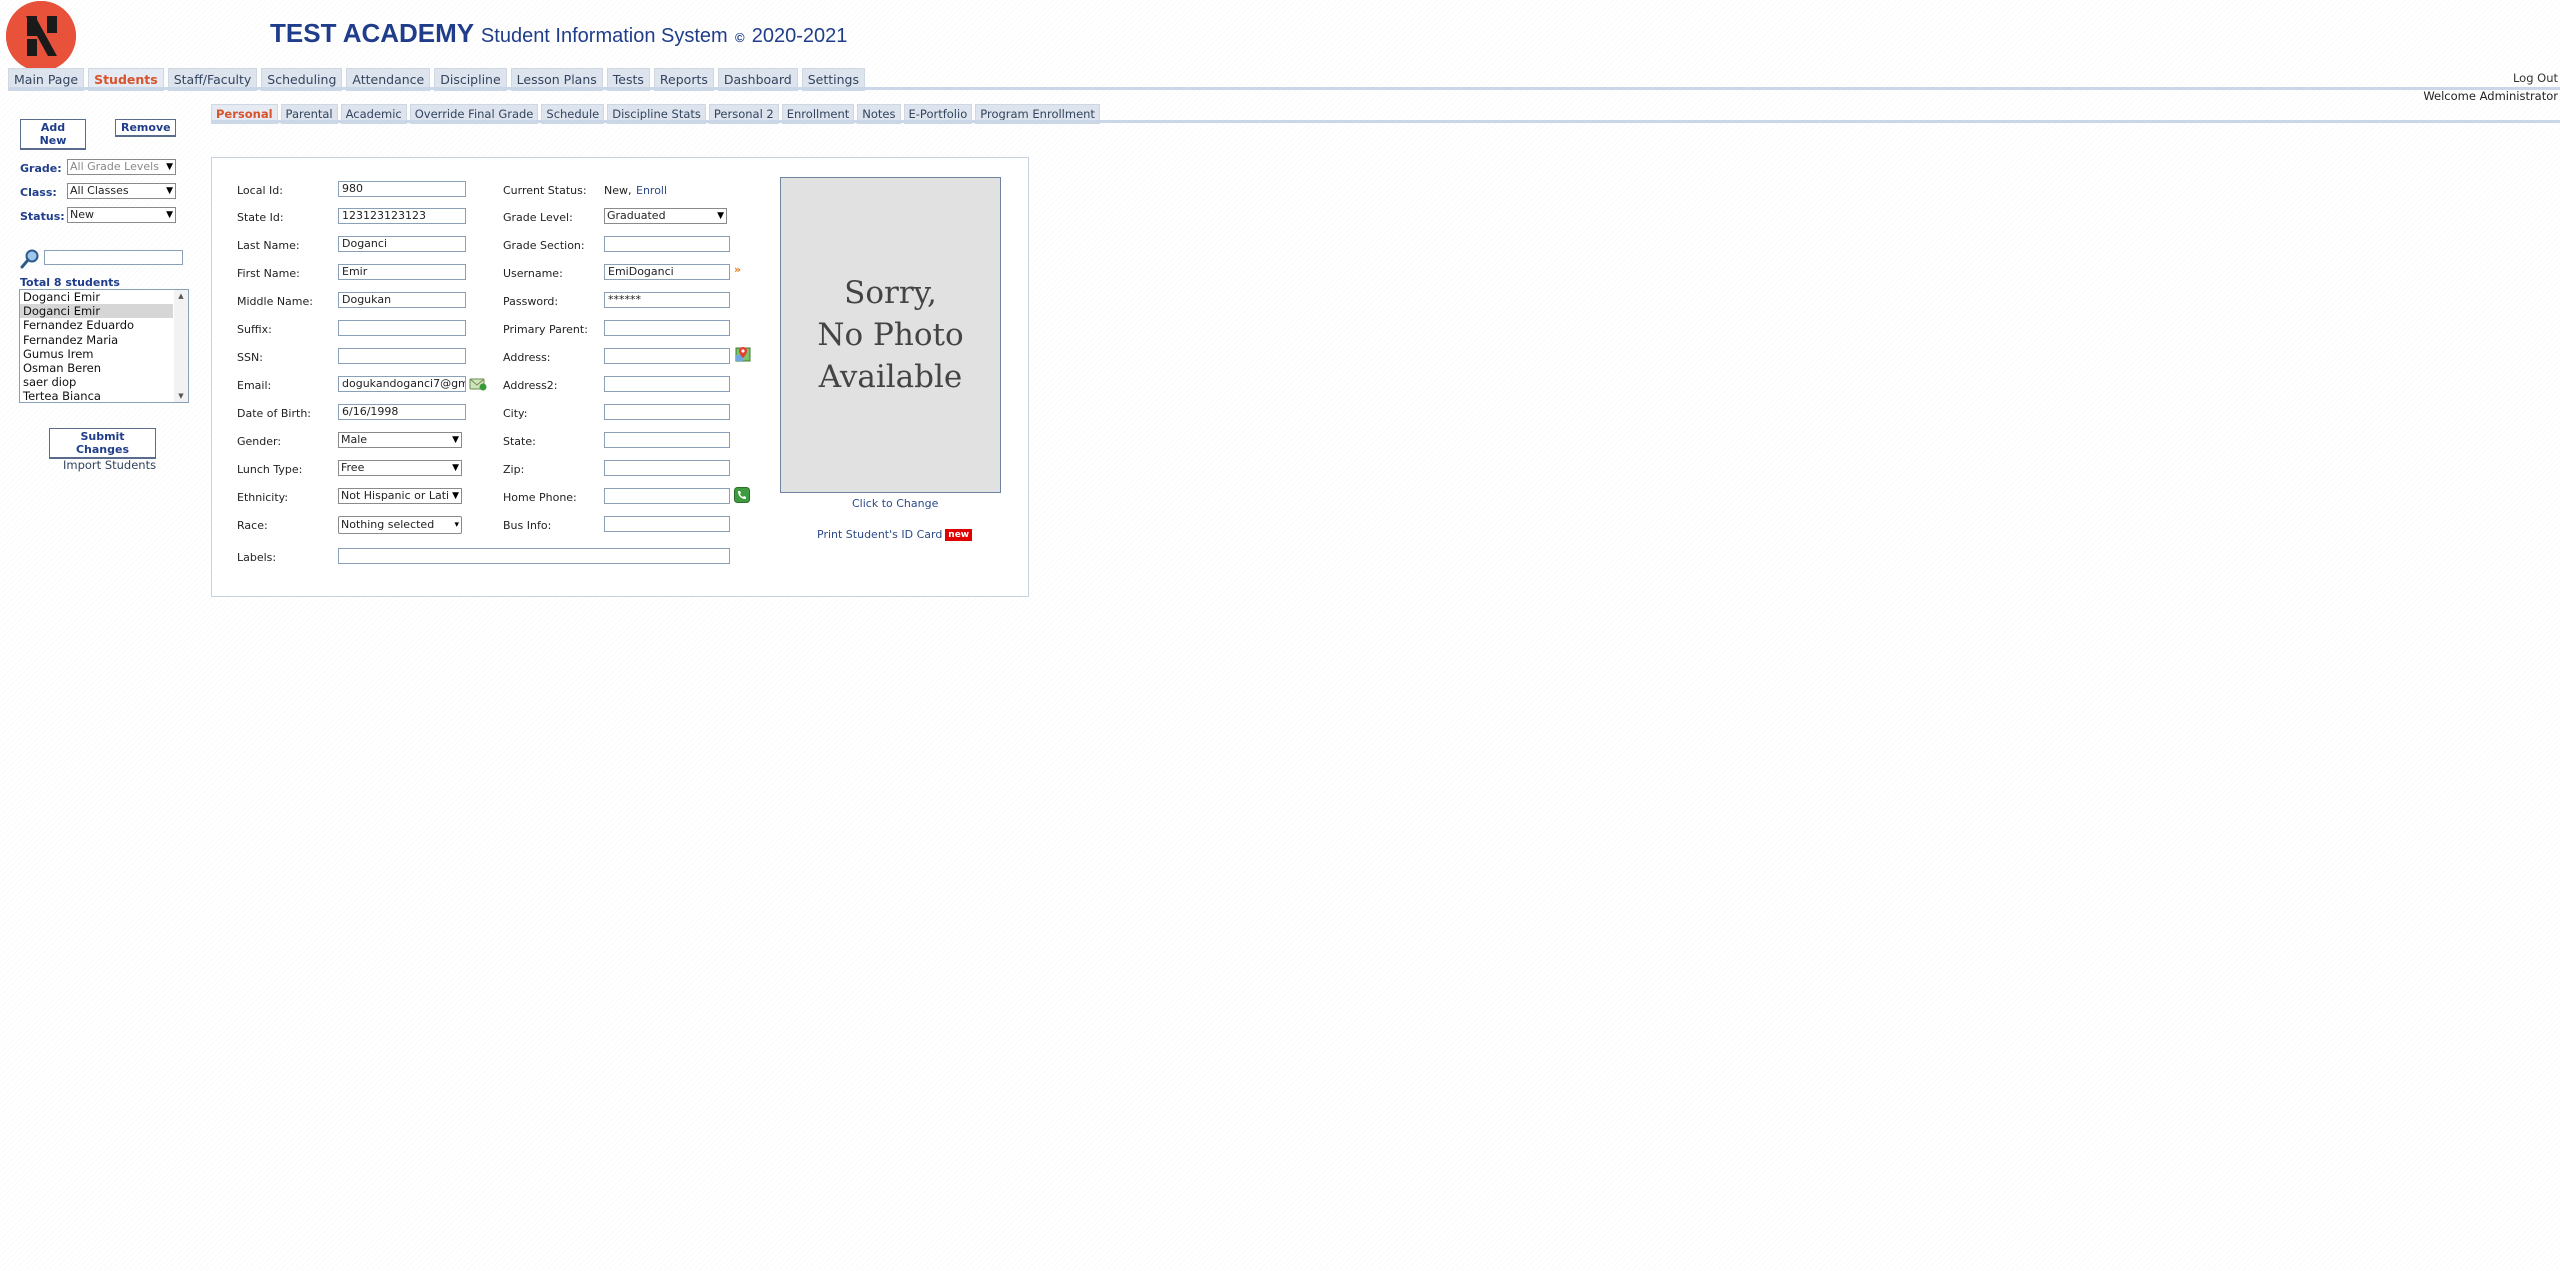 The image size is (2560, 1271). I want to click on primary-parent-field, so click(667, 328).